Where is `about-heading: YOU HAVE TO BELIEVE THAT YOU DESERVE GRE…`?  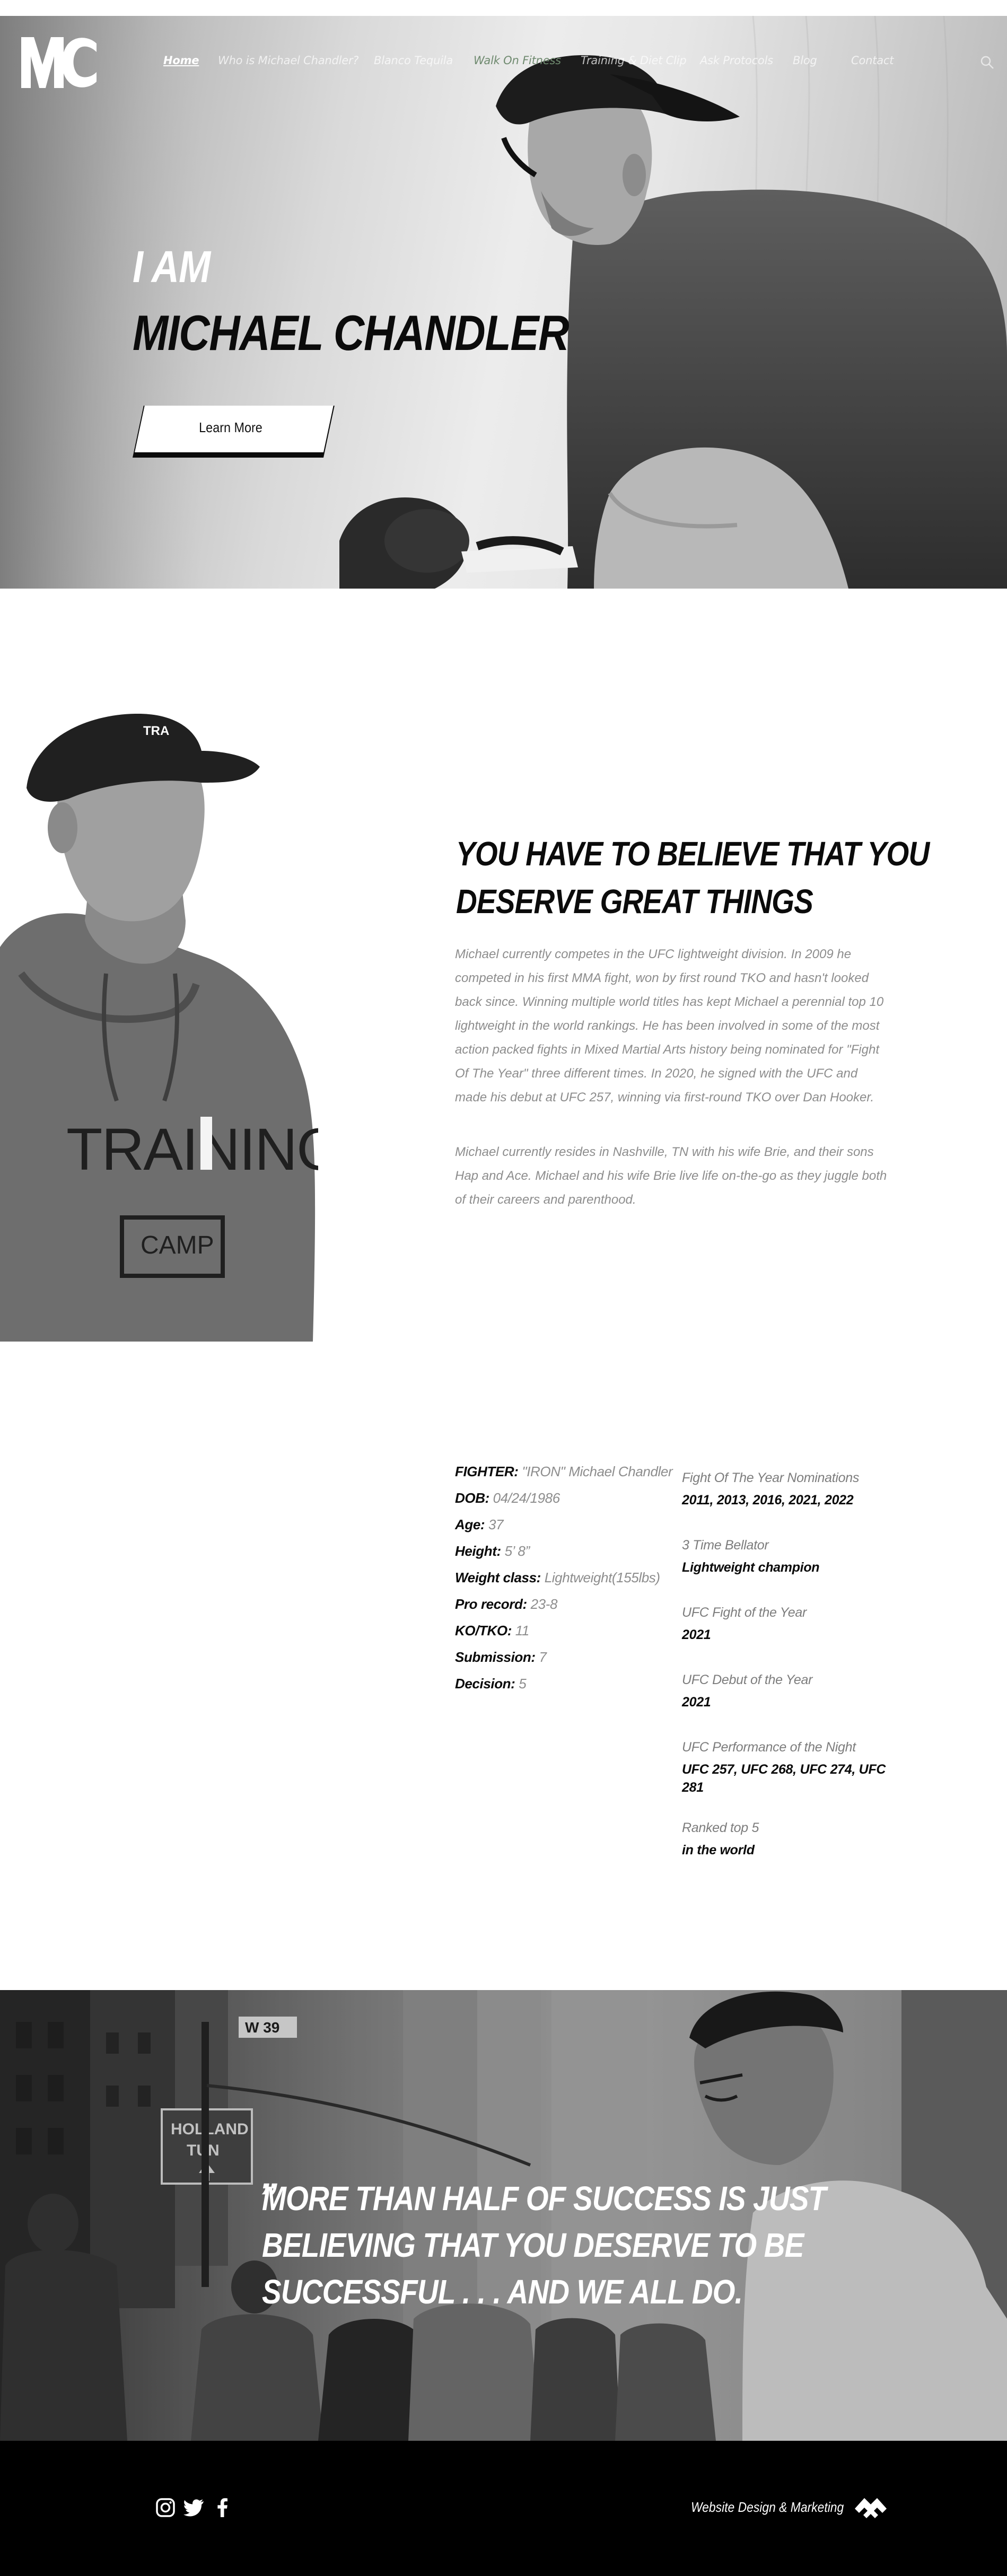
about-heading: YOU HAVE TO BELIEVE THAT YOU DESERVE GRE… is located at coordinates (693, 877).